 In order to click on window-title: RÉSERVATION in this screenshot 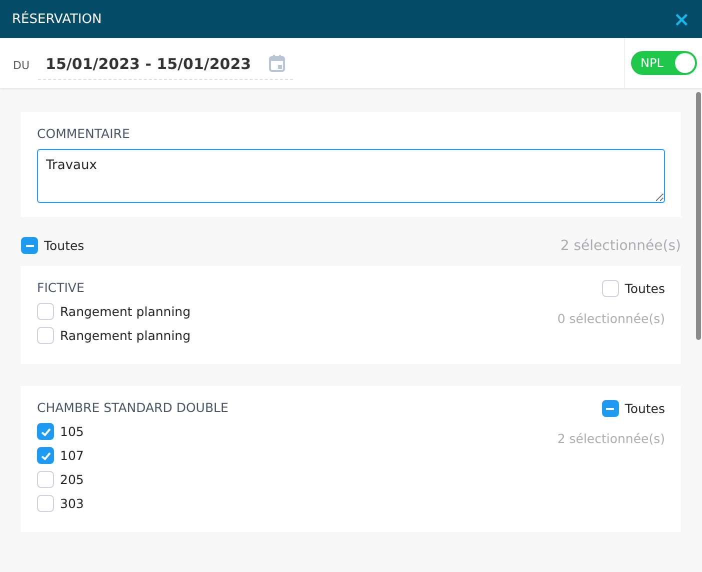, I will do `click(57, 19)`.